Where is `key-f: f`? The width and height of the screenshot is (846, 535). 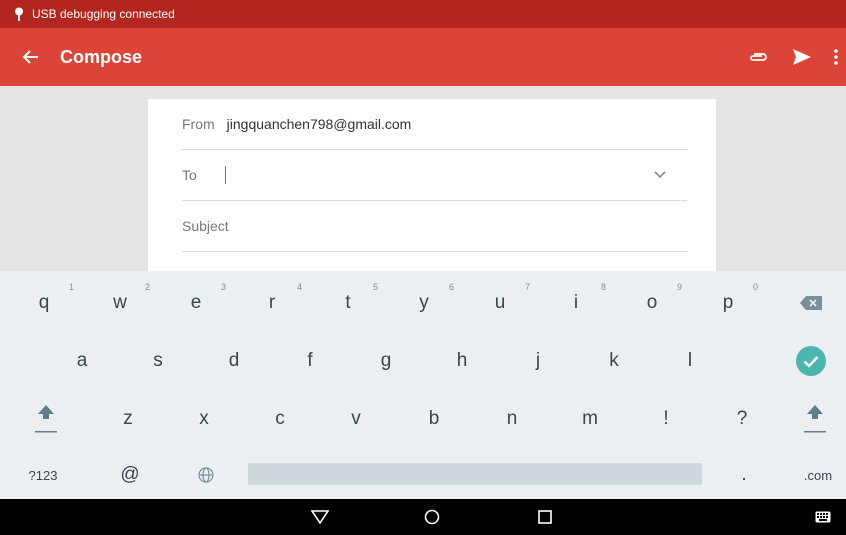 key-f: f is located at coordinates (310, 361).